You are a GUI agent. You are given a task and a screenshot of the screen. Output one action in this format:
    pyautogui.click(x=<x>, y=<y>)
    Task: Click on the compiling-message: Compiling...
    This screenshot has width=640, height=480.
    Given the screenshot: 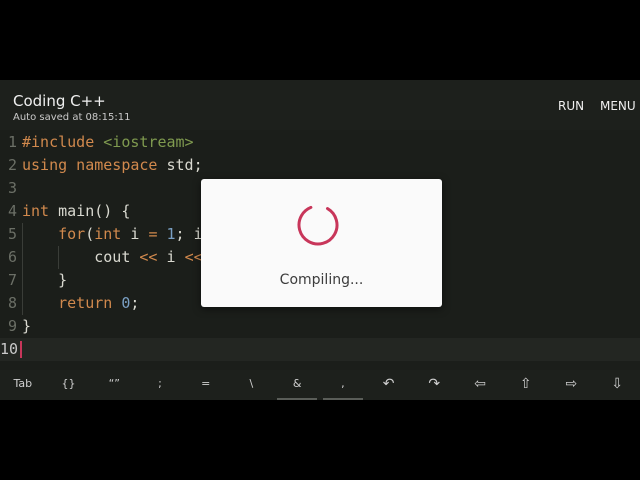 What is the action you would take?
    pyautogui.click(x=321, y=280)
    